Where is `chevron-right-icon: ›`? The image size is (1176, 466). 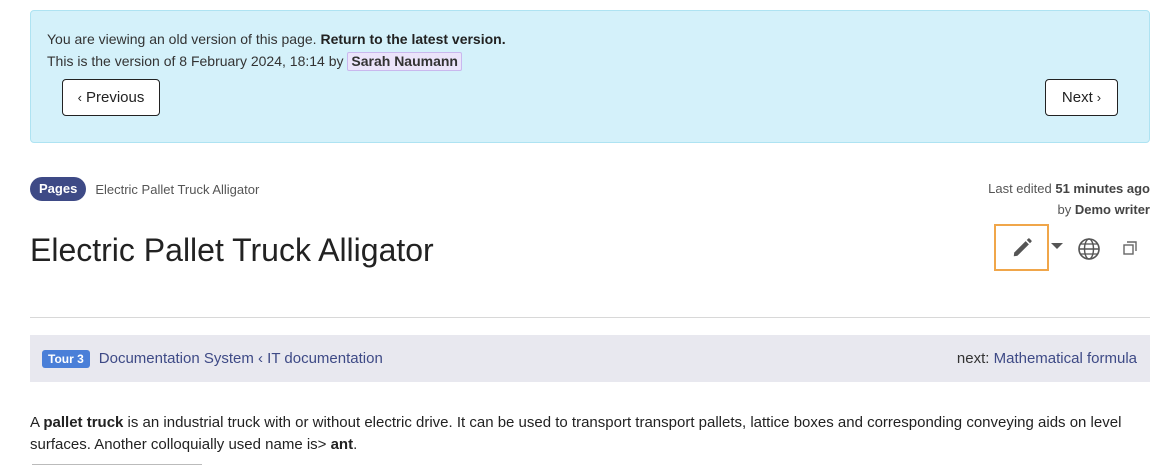 chevron-right-icon: › is located at coordinates (1099, 97).